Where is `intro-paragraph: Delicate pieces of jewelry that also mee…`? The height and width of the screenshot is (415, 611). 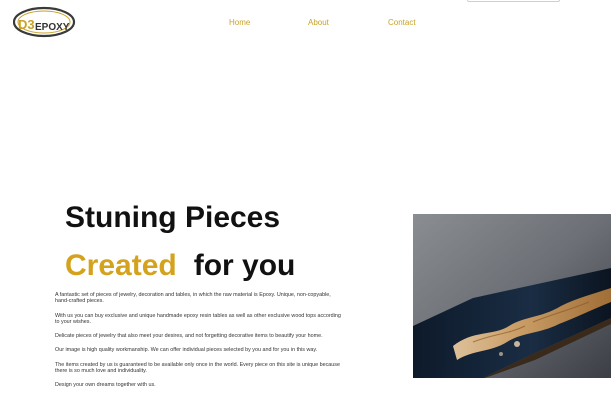
intro-paragraph: Delicate pieces of jewelry that also mee… is located at coordinates (189, 336).